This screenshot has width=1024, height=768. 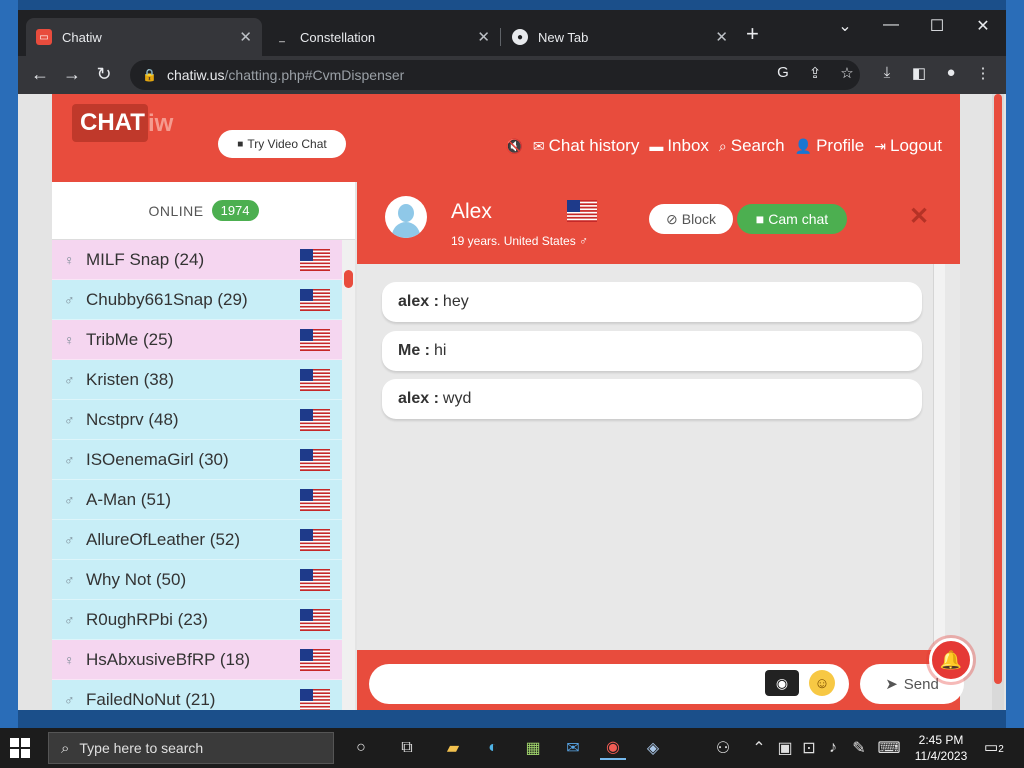 I want to click on user-list-scrollbar, so click(x=348, y=475).